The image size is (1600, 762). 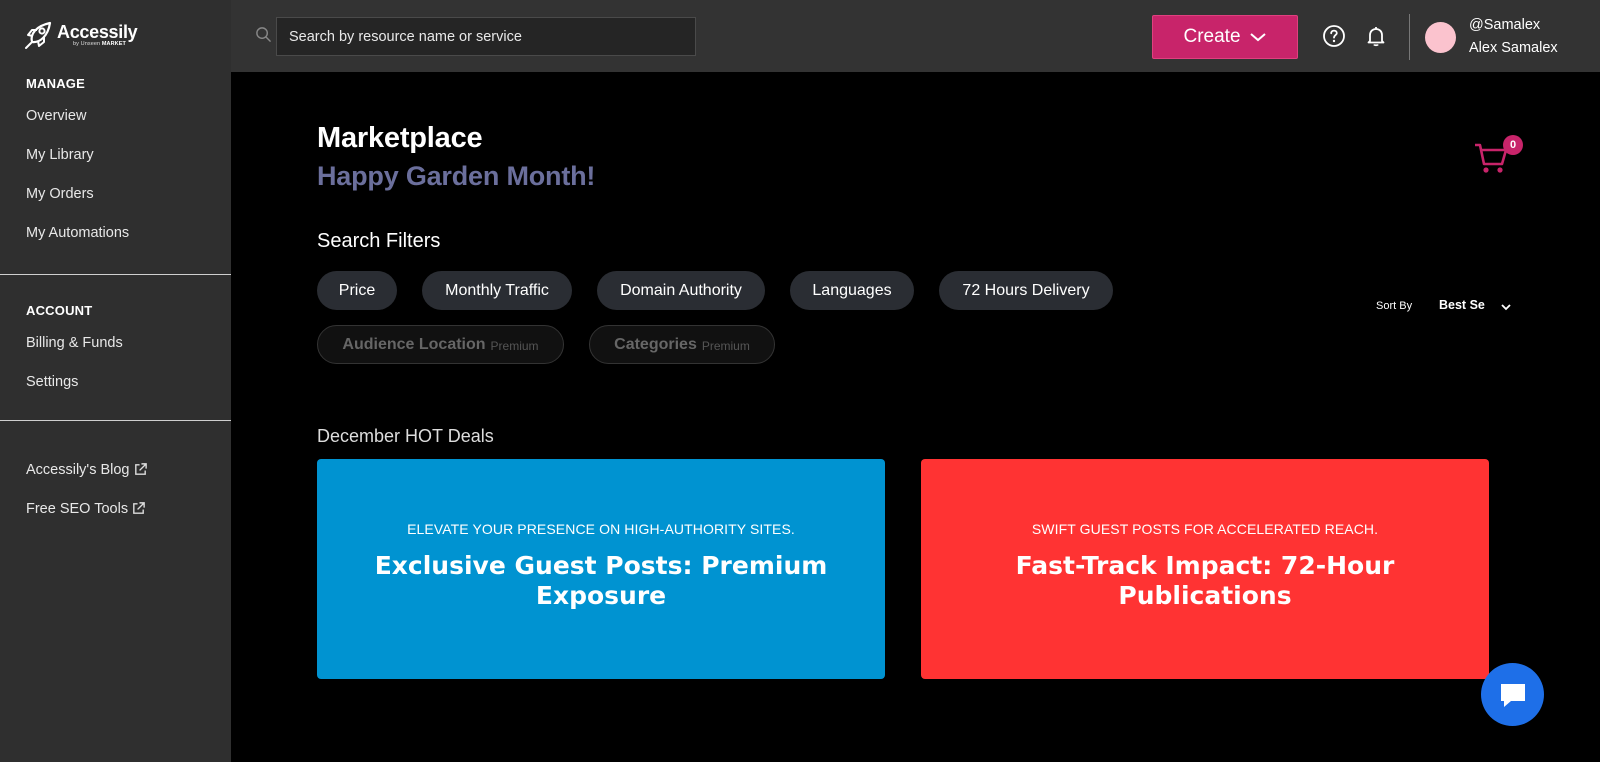 I want to click on user-name: Alex Samalex, so click(x=1513, y=48).